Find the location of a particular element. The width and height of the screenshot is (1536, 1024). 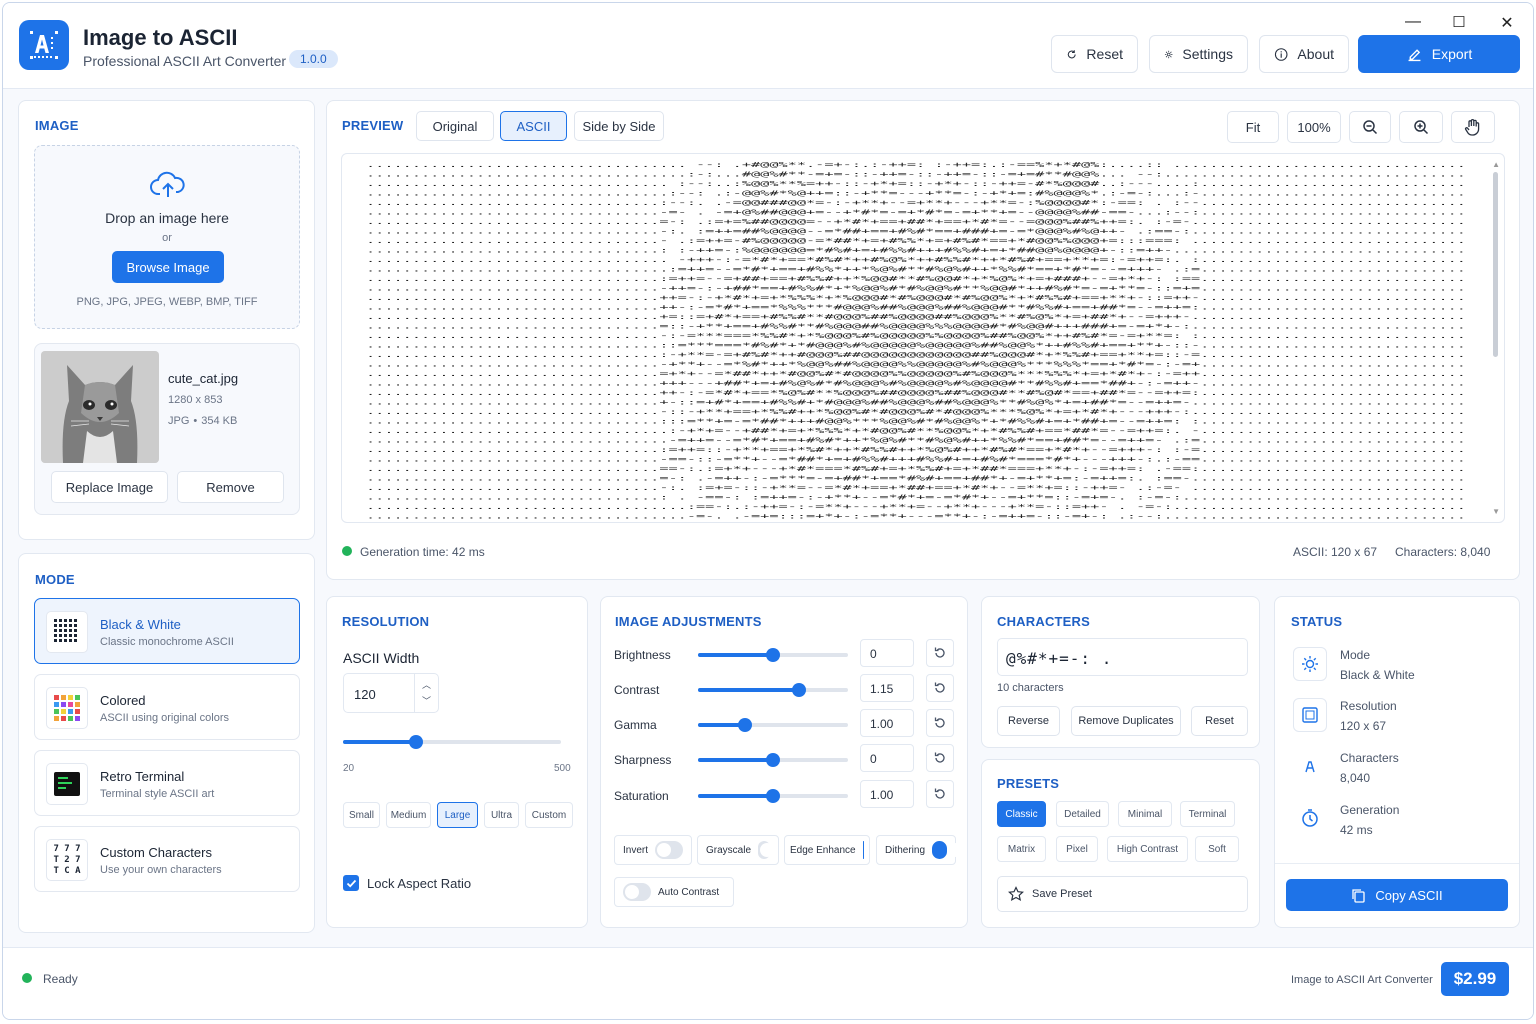

preset-minimal: Minimal is located at coordinates (1145, 814).